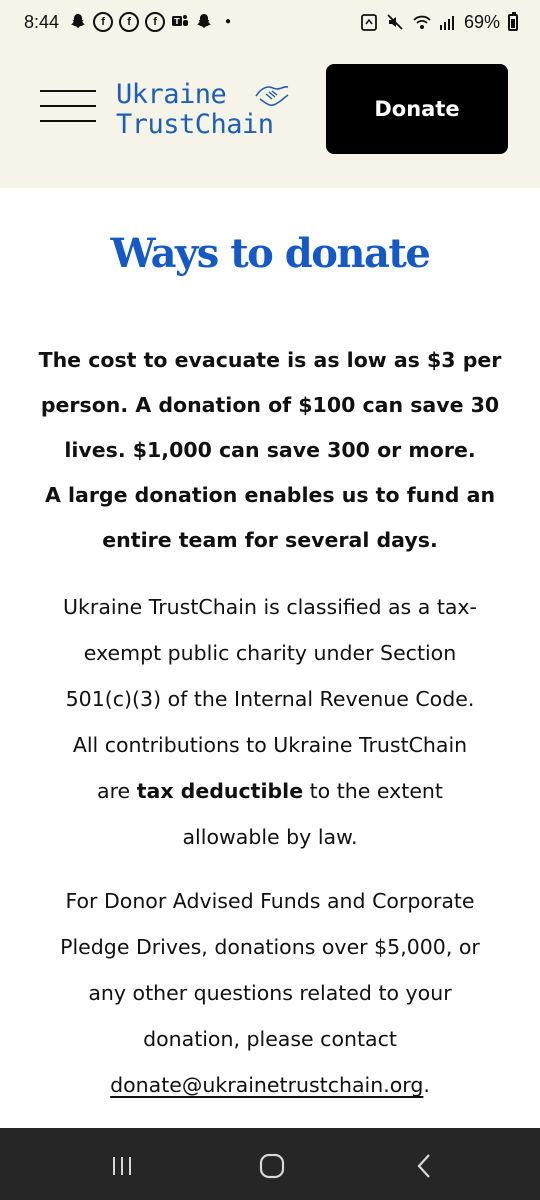 The image size is (540, 1200). I want to click on menu-icon, so click(68, 108).